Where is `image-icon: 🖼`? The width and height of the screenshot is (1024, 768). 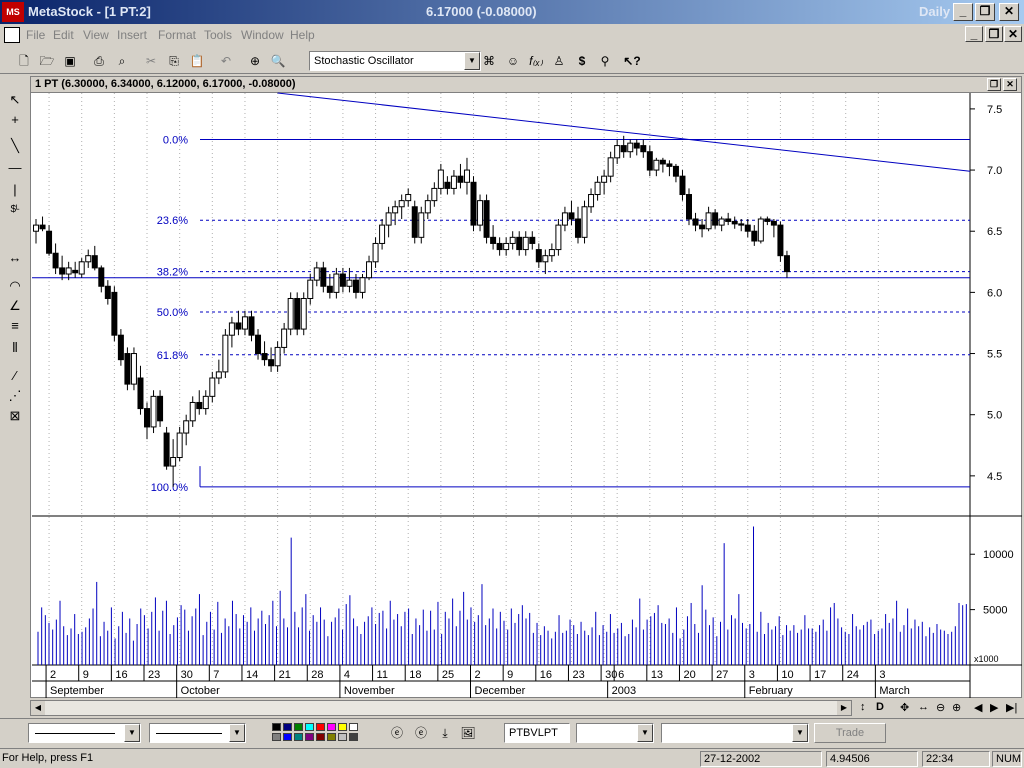 image-icon: 🖼 is located at coordinates (468, 733).